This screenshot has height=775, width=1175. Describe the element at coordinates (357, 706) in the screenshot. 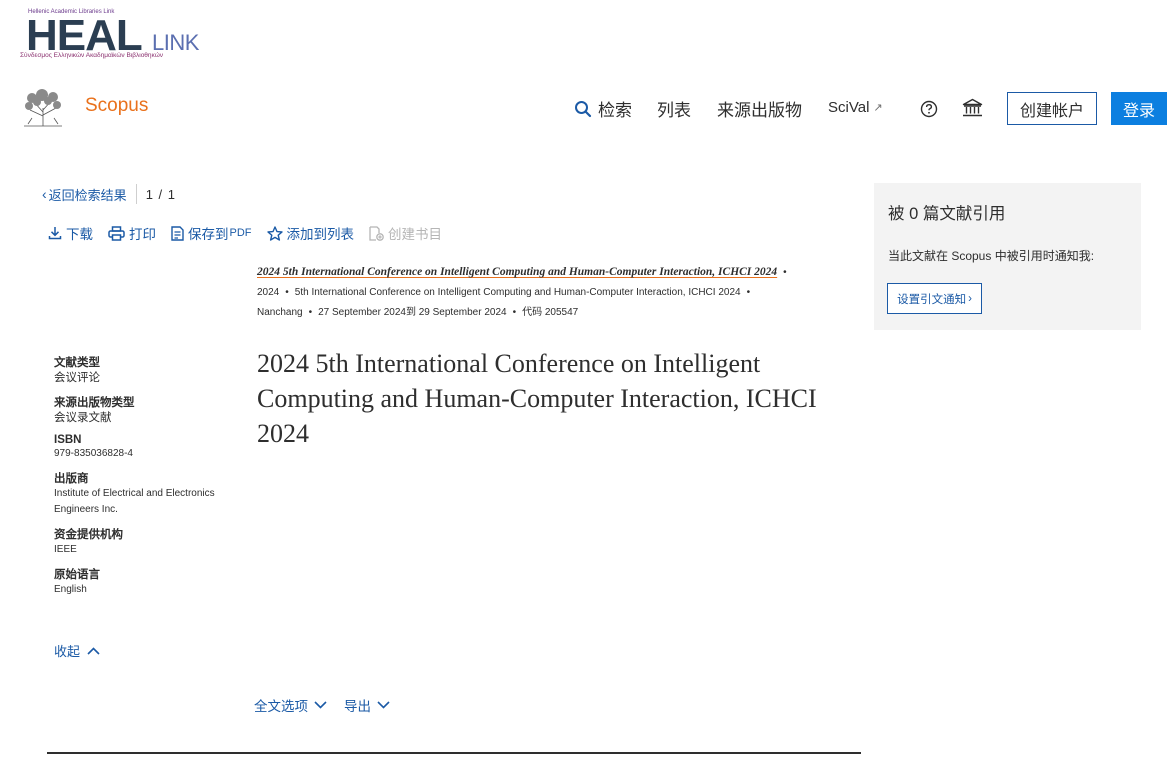

I see `export-label: 导出` at that location.